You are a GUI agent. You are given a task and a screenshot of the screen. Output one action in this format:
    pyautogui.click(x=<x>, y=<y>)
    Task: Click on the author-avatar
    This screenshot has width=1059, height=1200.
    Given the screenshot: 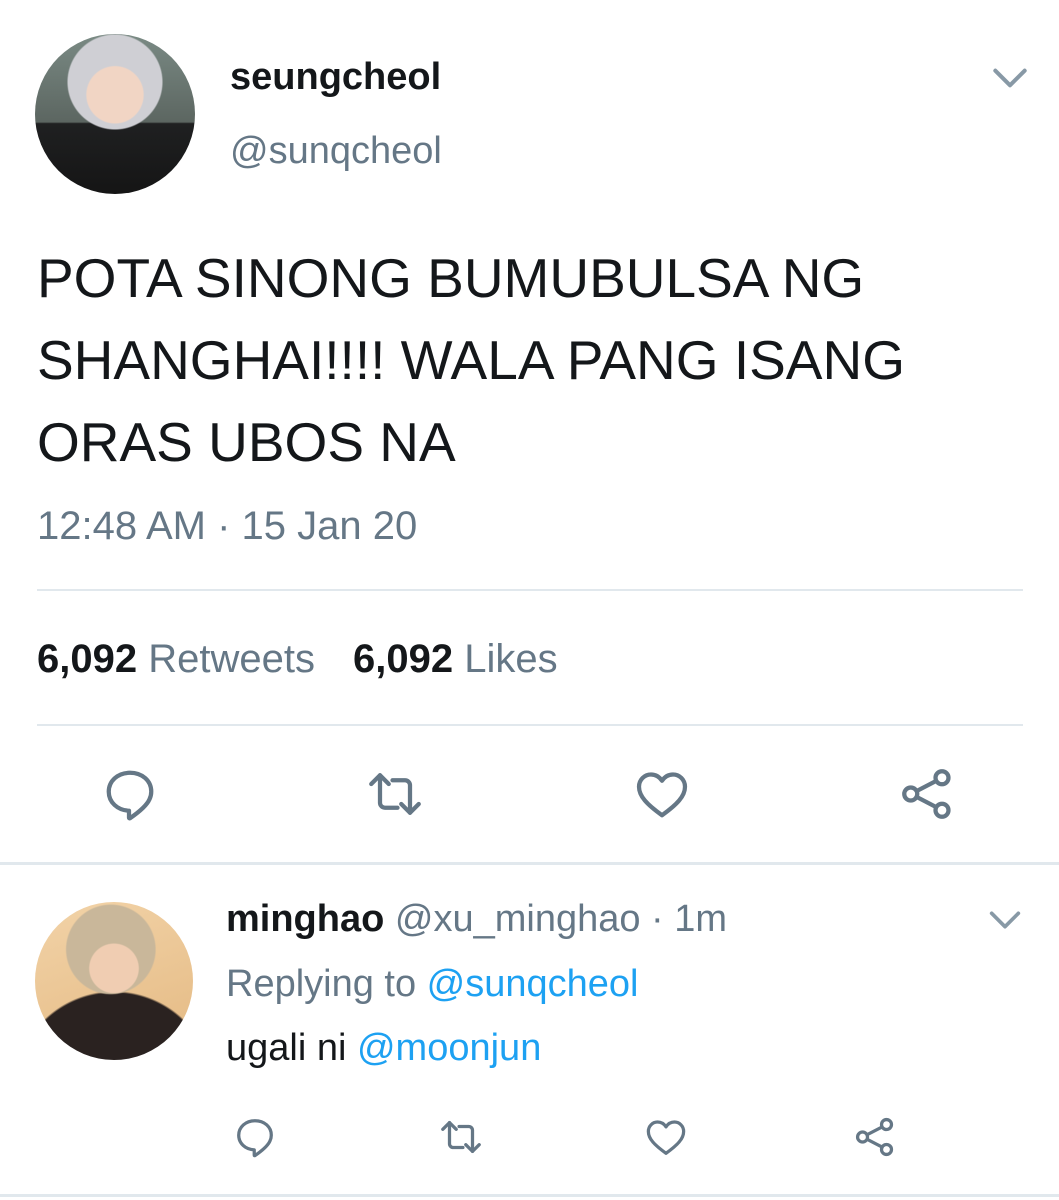 What is the action you would take?
    pyautogui.click(x=115, y=114)
    